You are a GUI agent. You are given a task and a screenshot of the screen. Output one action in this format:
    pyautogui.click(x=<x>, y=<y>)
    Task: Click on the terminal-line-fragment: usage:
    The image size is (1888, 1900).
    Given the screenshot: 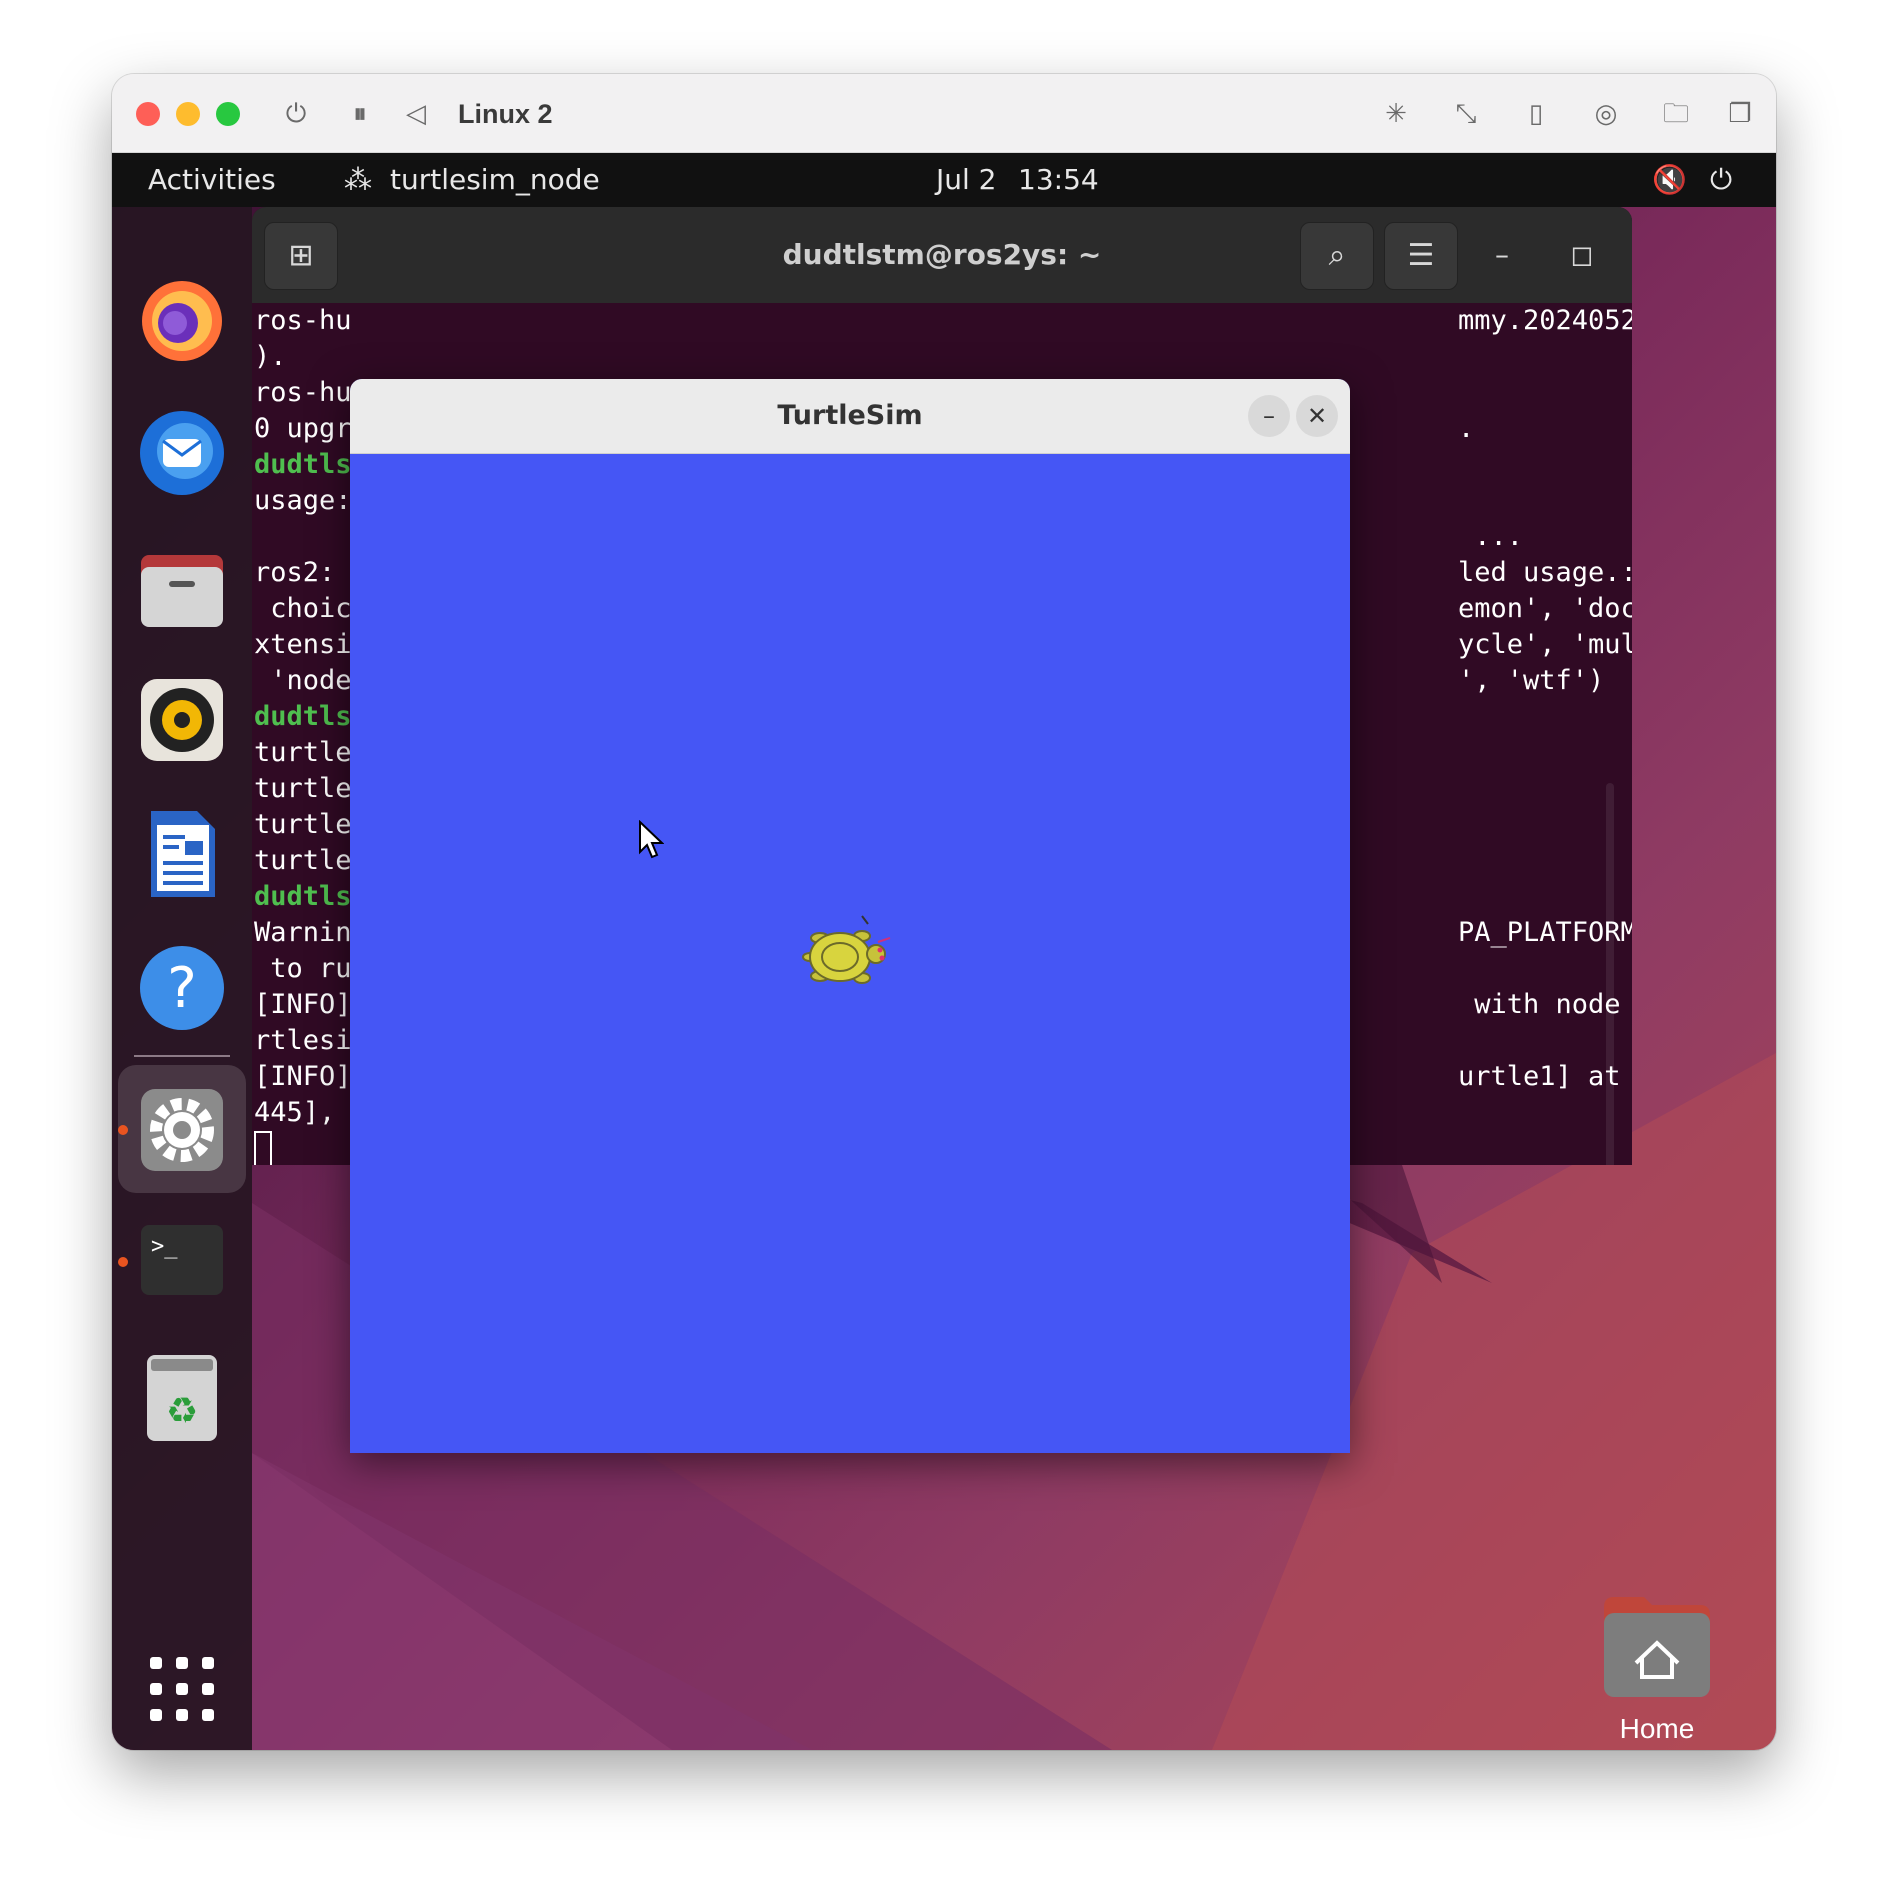 What is the action you would take?
    pyautogui.click(x=303, y=500)
    